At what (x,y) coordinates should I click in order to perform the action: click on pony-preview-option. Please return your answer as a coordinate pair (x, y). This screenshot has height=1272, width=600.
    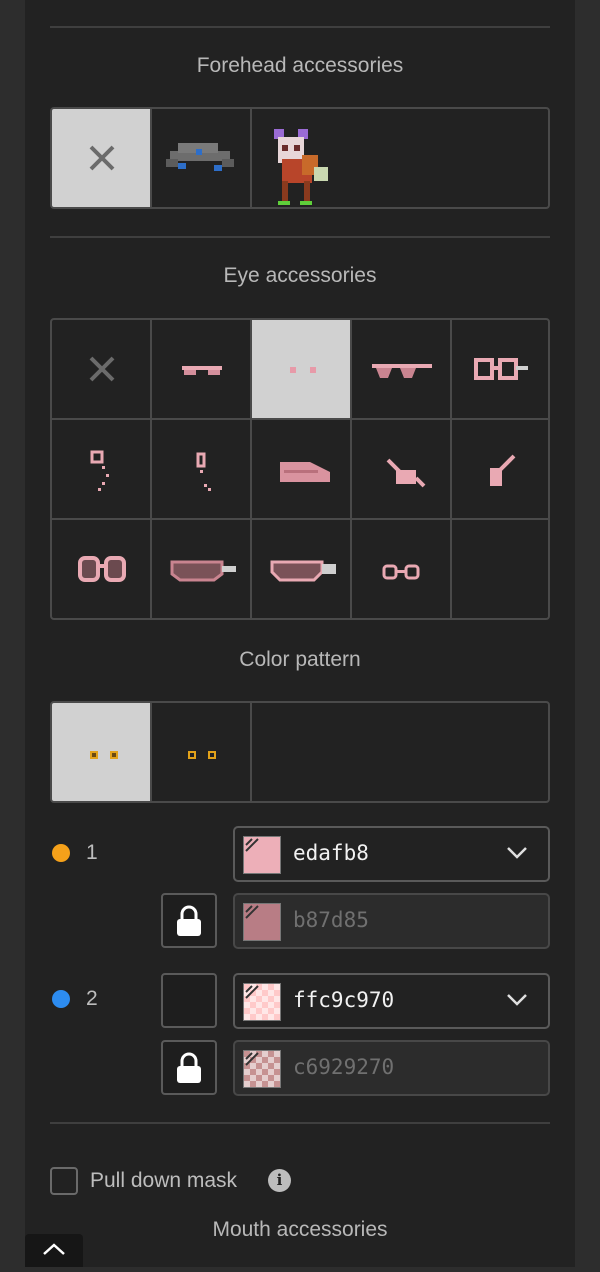
    Looking at the image, I should click on (301, 158).